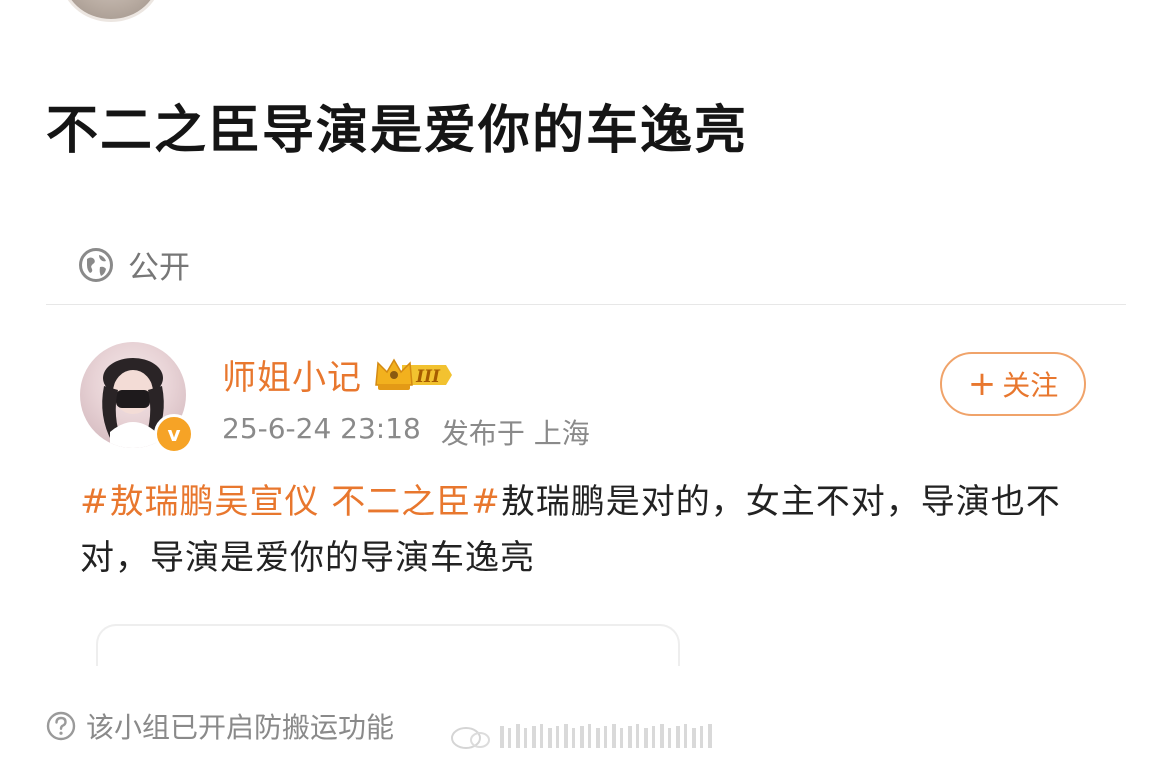  I want to click on author-avatar, so click(111, 11).